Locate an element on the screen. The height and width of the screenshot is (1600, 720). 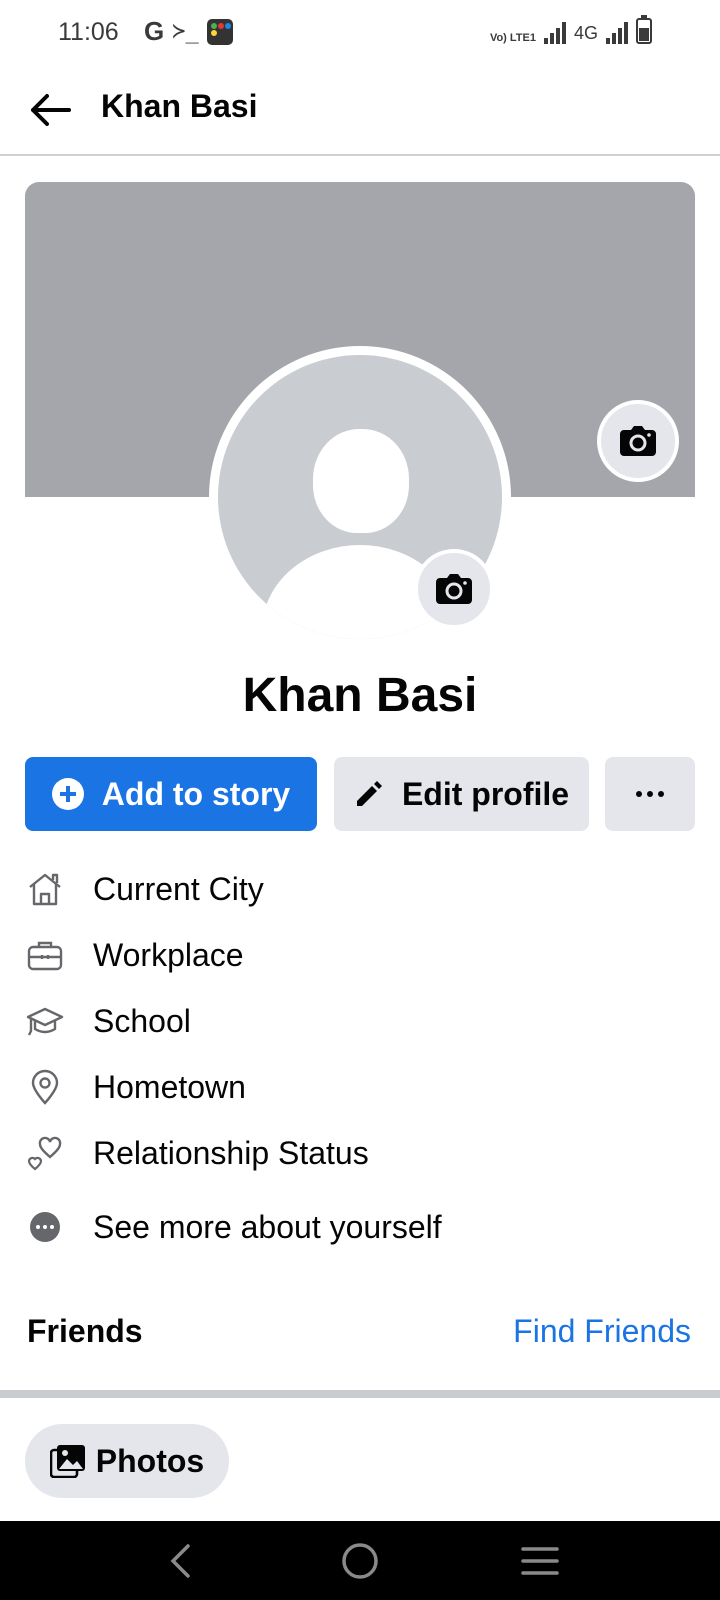
about-item-label: Current City is located at coordinates (178, 888).